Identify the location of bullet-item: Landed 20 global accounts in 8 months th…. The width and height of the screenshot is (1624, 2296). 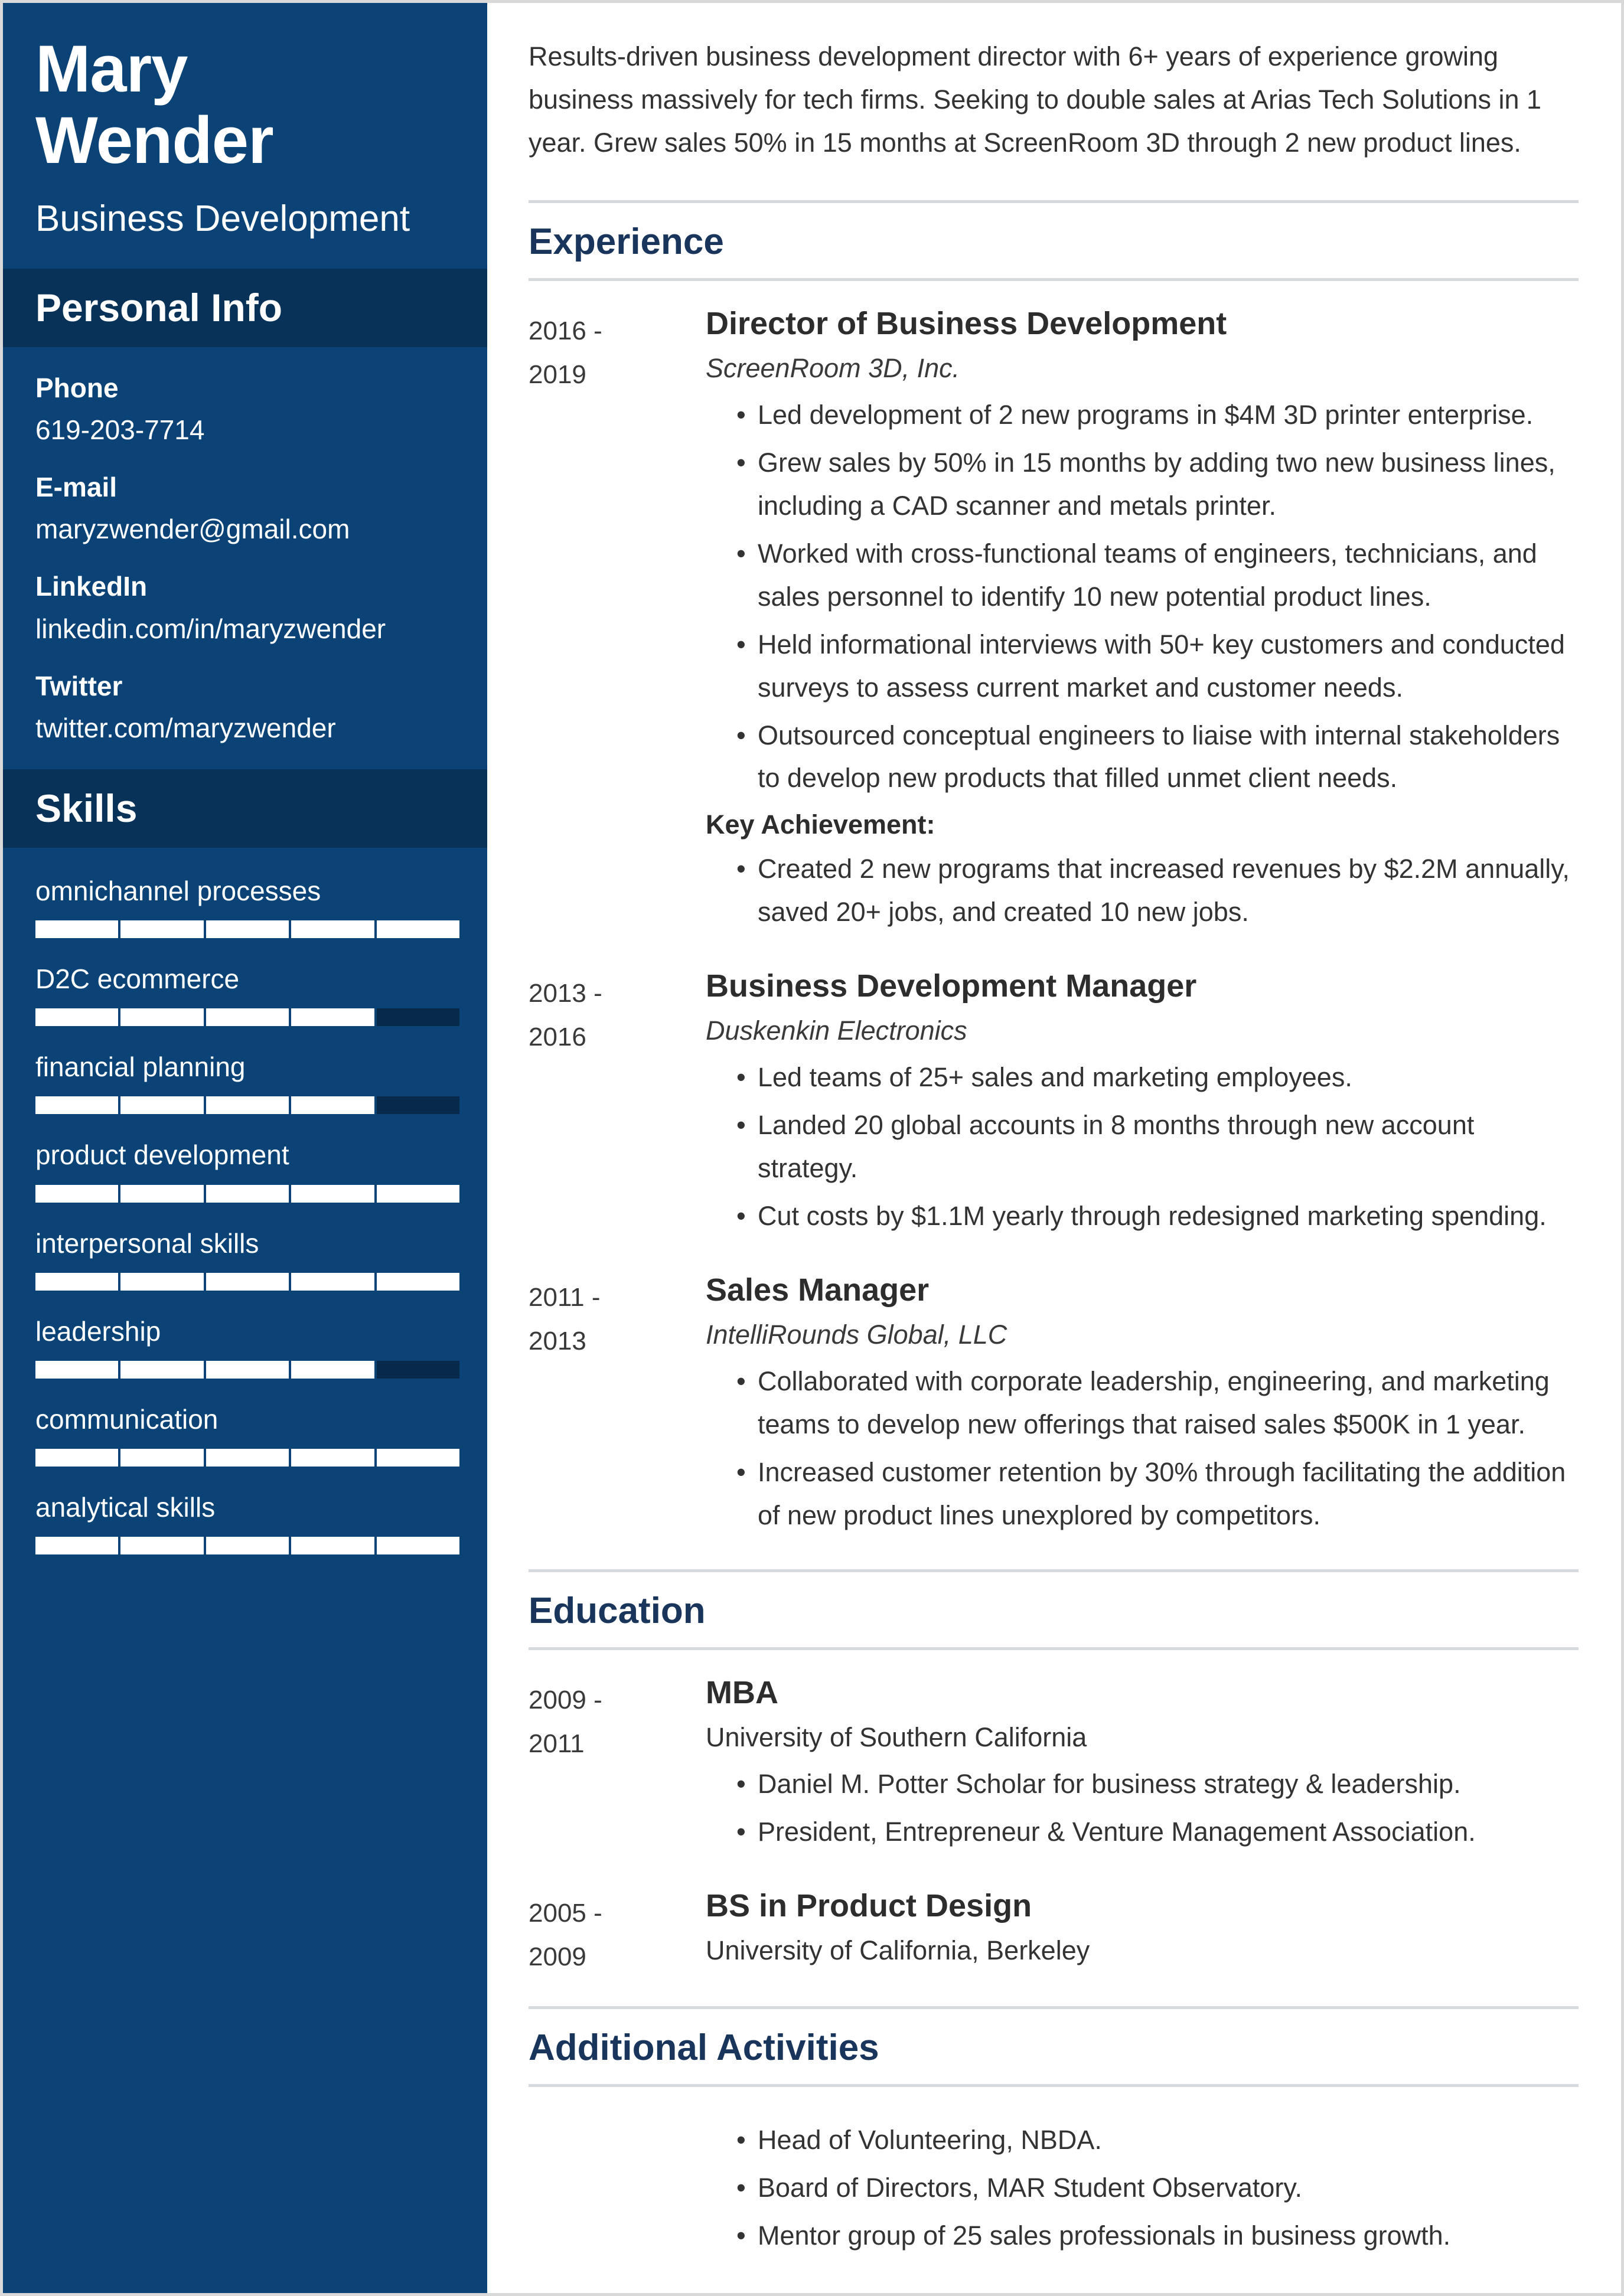
(1157, 1147).